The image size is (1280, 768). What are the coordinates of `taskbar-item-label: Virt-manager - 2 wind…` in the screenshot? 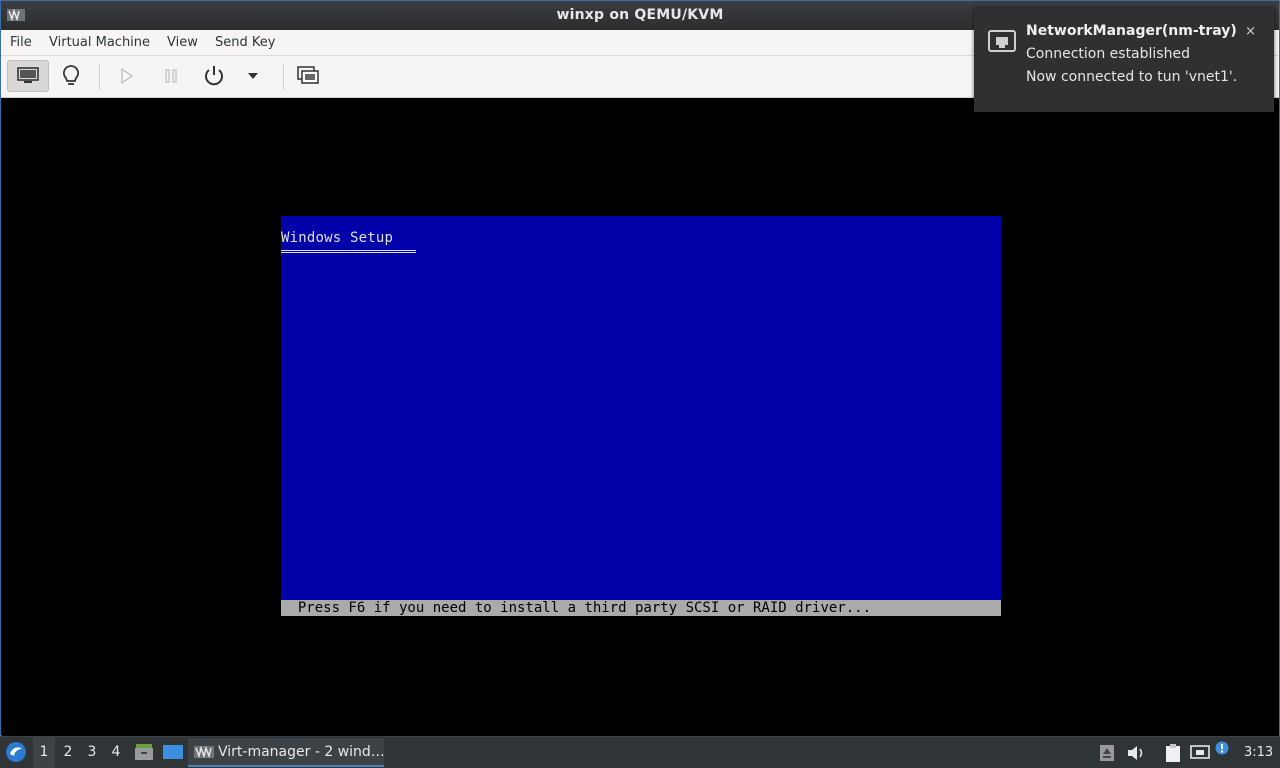 It's located at (301, 752).